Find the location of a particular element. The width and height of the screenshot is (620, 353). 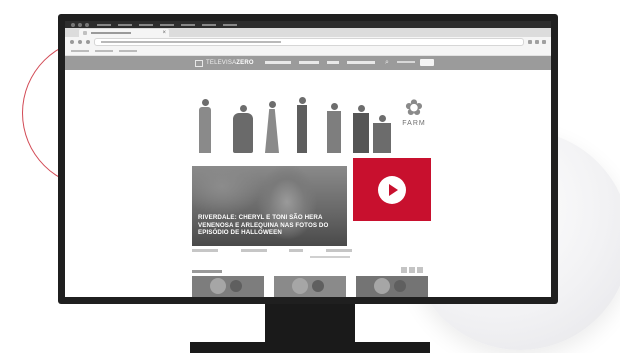

address-text is located at coordinates (191, 42).